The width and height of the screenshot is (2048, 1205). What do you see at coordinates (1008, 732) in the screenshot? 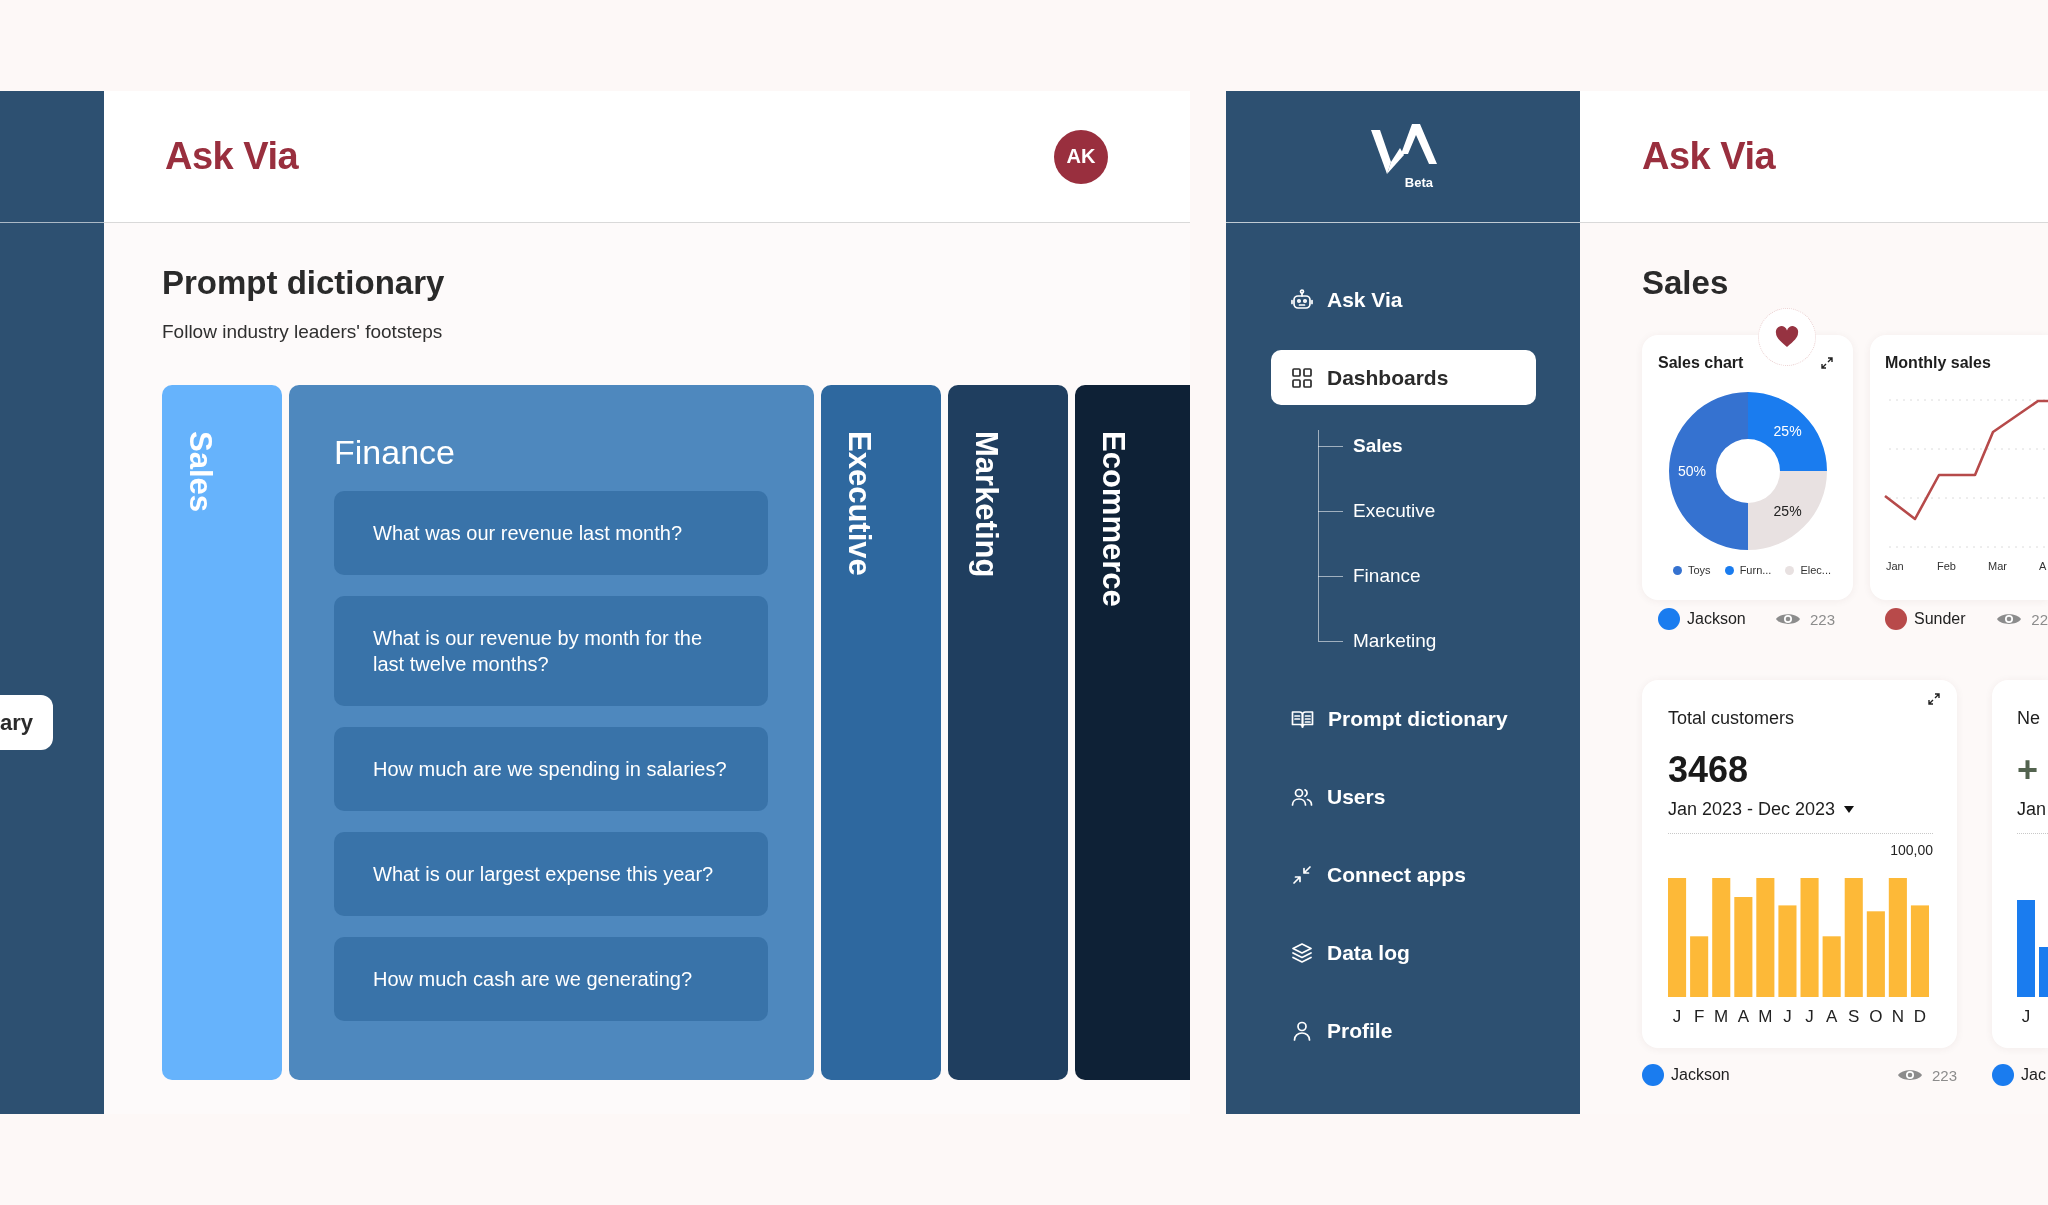
I see `category-tab: Marketing` at bounding box center [1008, 732].